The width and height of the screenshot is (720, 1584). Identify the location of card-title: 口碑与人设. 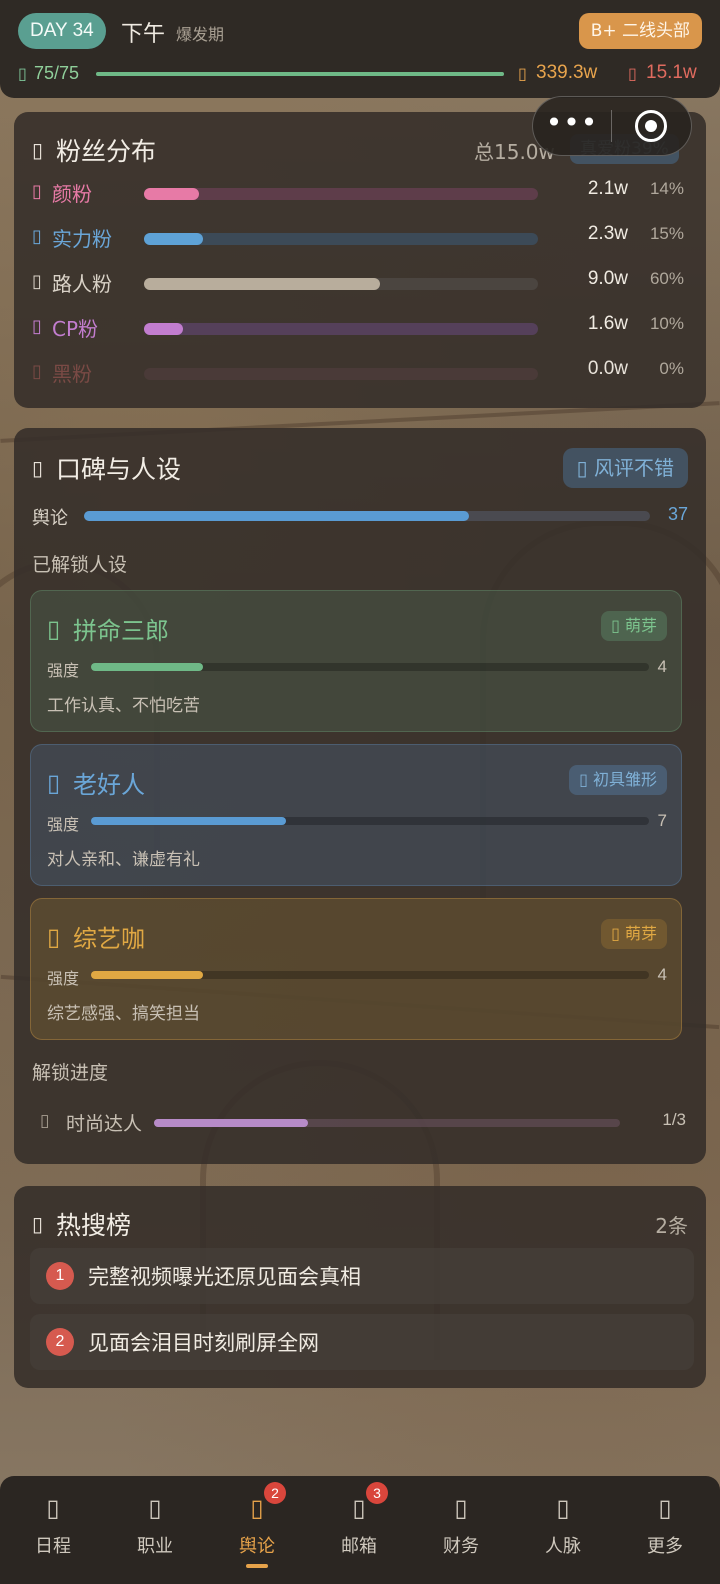
(119, 469).